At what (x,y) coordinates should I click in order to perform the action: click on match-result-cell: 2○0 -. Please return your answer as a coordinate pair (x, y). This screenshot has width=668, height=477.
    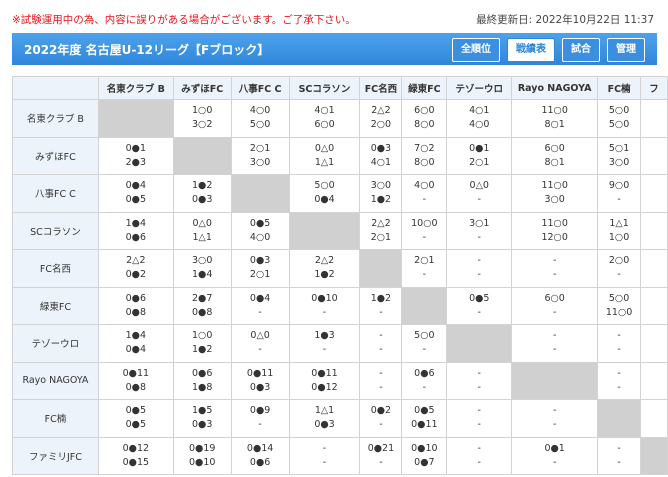
    Looking at the image, I should click on (619, 268).